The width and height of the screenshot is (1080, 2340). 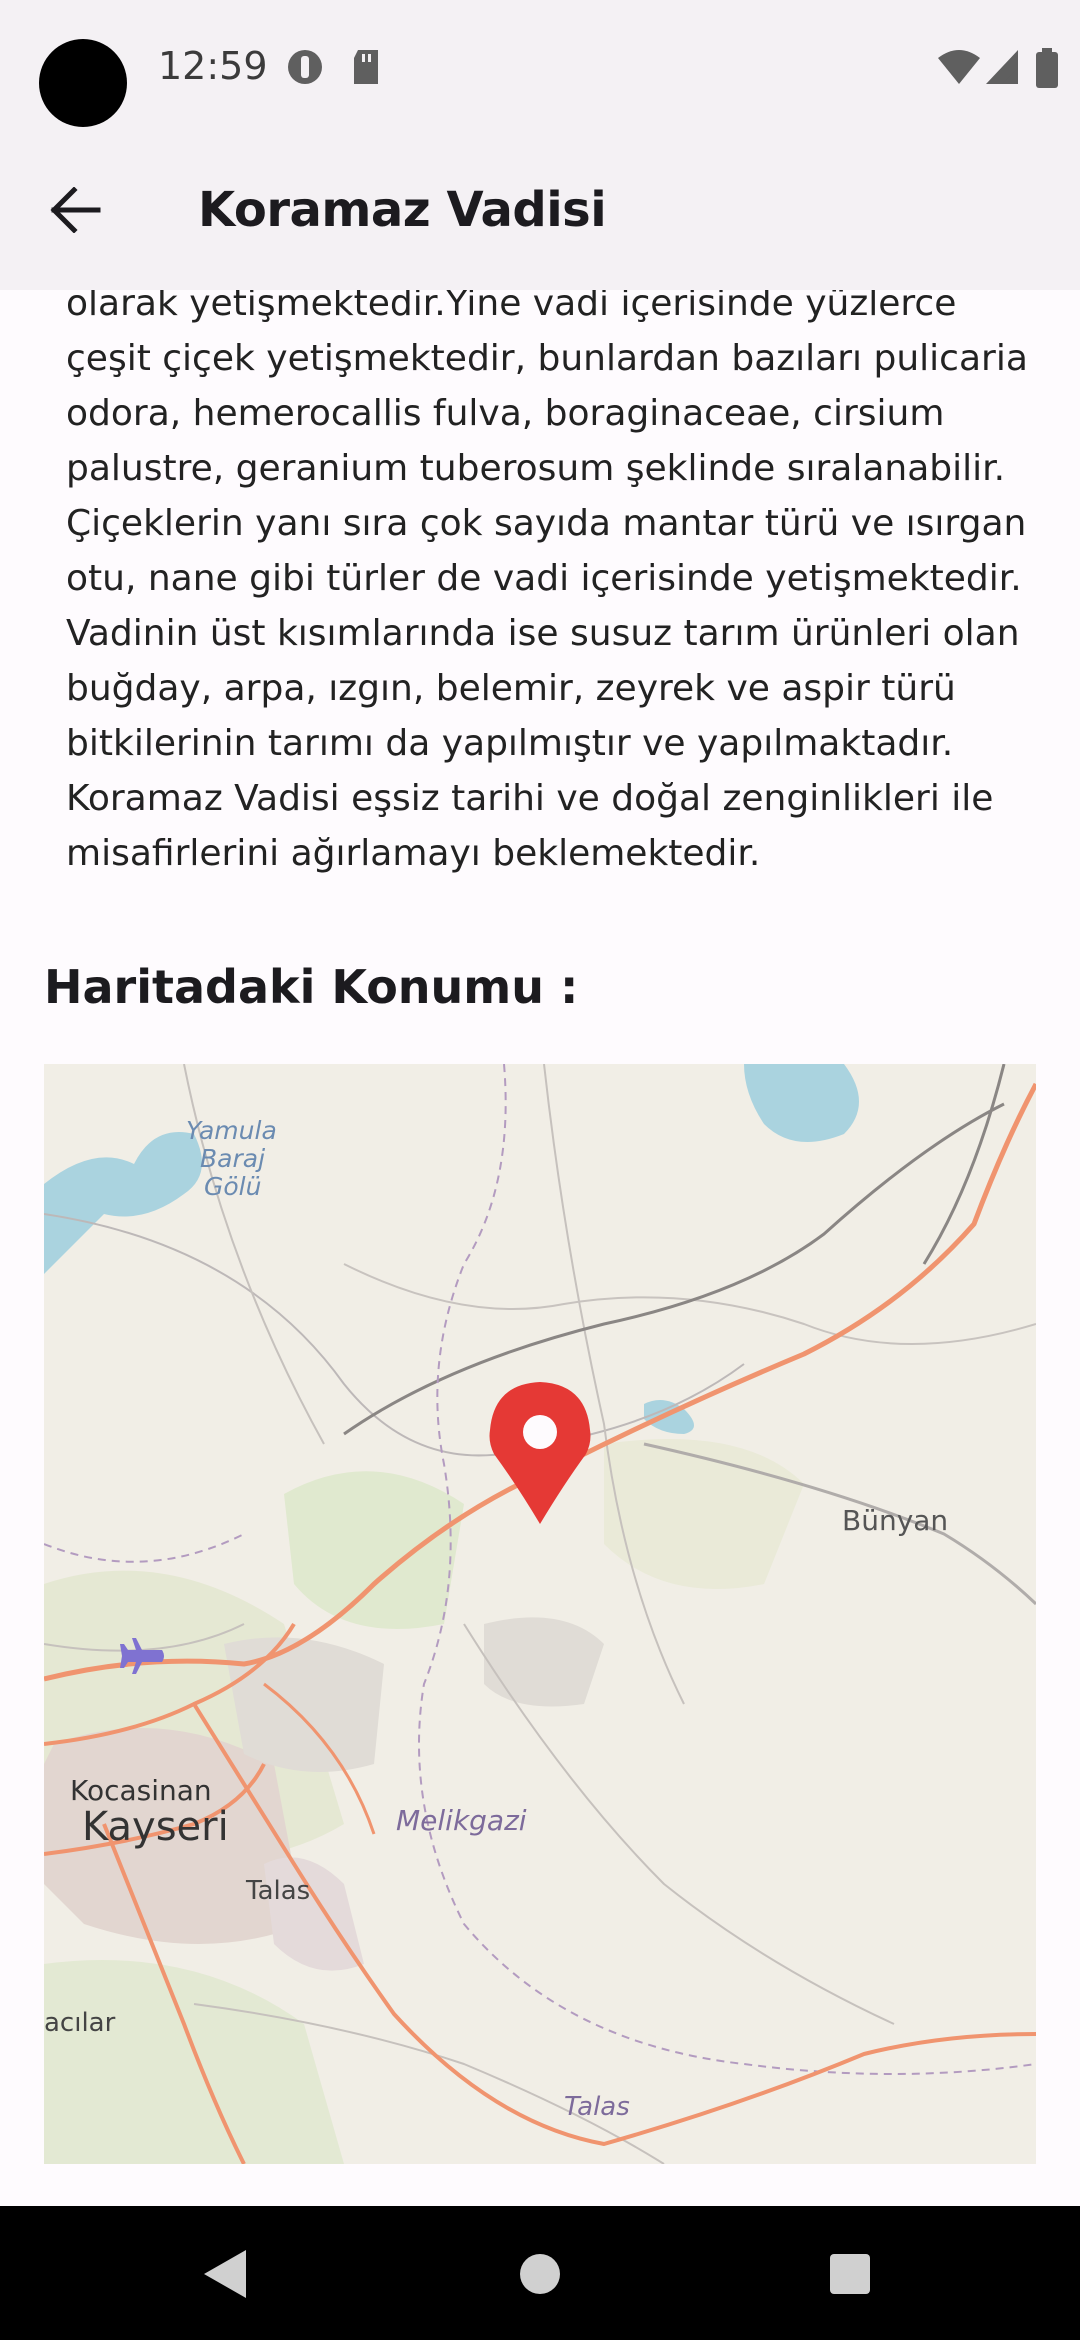 What do you see at coordinates (1002, 67) in the screenshot?
I see `cell-signal-icon` at bounding box center [1002, 67].